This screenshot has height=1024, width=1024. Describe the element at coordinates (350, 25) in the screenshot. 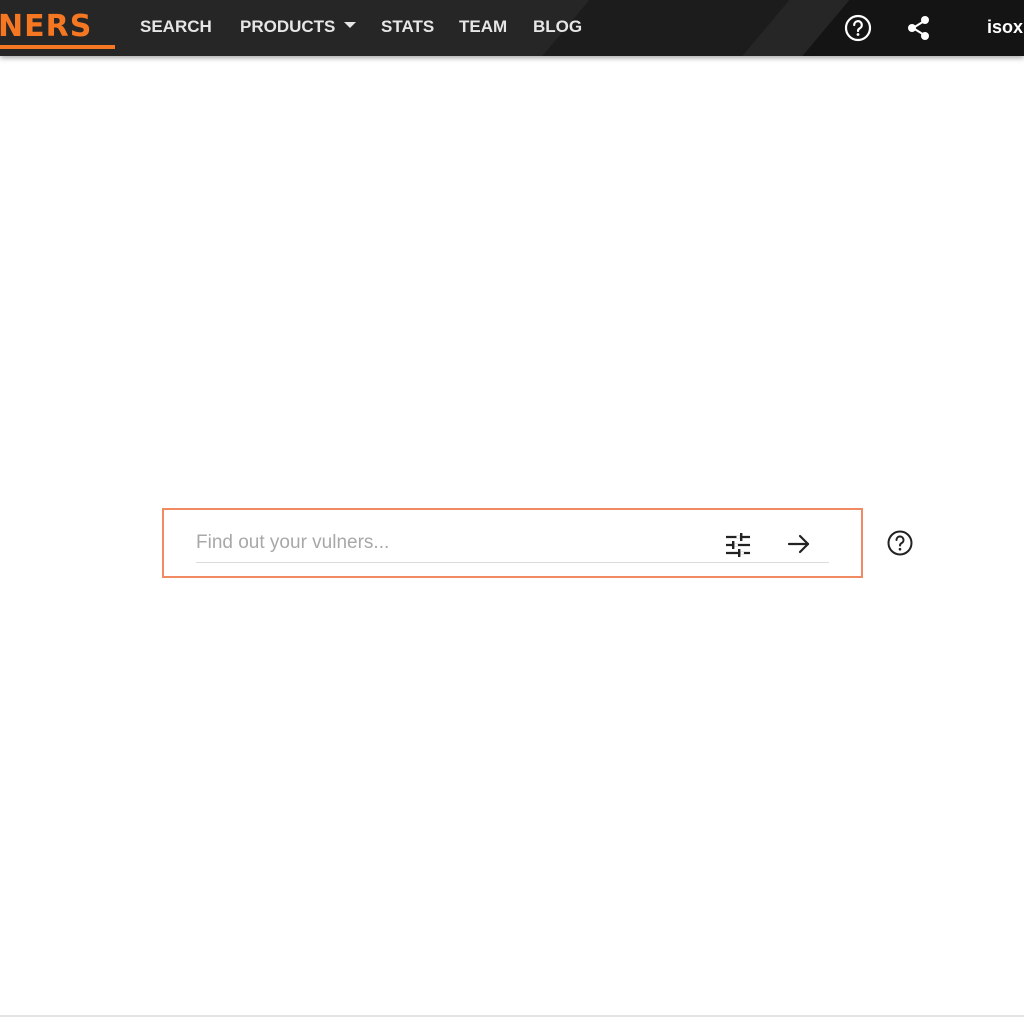

I see `caret-down-icon` at that location.